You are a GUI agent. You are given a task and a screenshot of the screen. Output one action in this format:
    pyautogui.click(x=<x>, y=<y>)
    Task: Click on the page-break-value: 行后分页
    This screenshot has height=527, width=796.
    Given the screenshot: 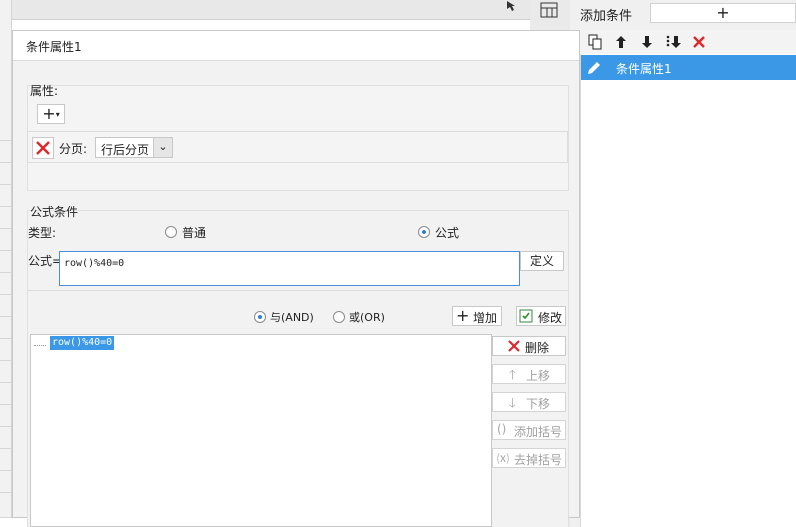 What is the action you would take?
    pyautogui.click(x=125, y=150)
    